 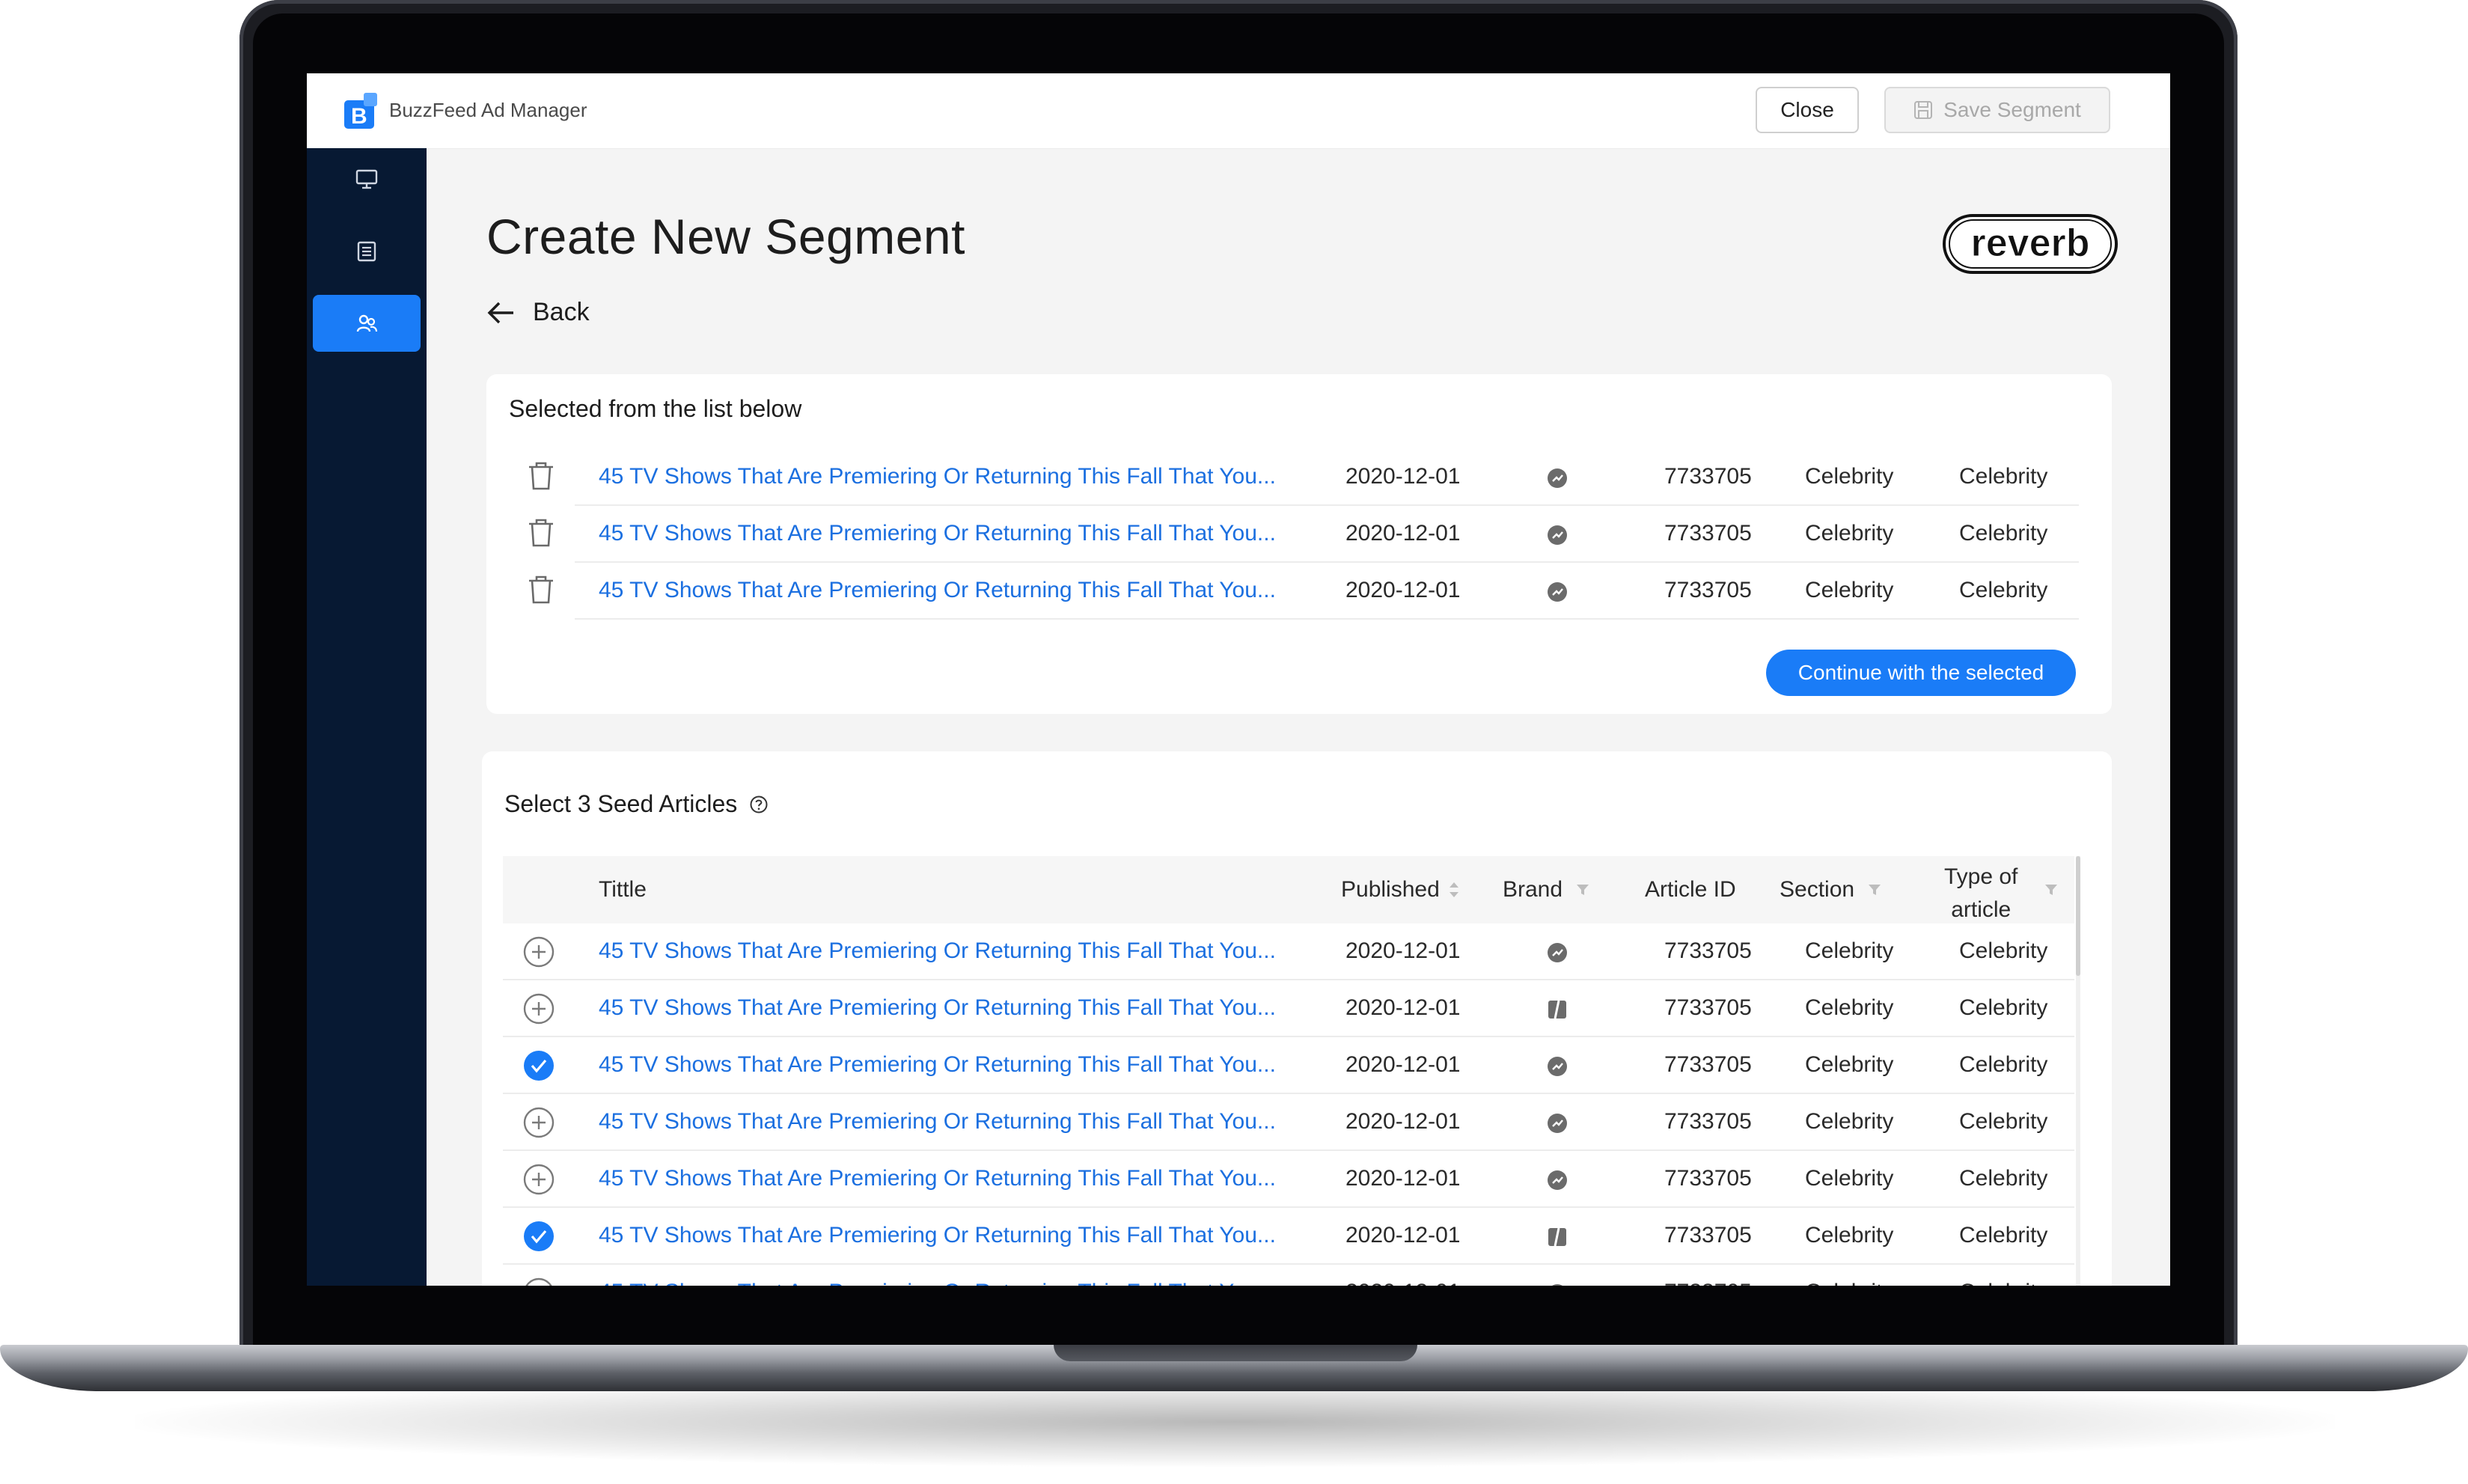 I want to click on list-icon, so click(x=366, y=251).